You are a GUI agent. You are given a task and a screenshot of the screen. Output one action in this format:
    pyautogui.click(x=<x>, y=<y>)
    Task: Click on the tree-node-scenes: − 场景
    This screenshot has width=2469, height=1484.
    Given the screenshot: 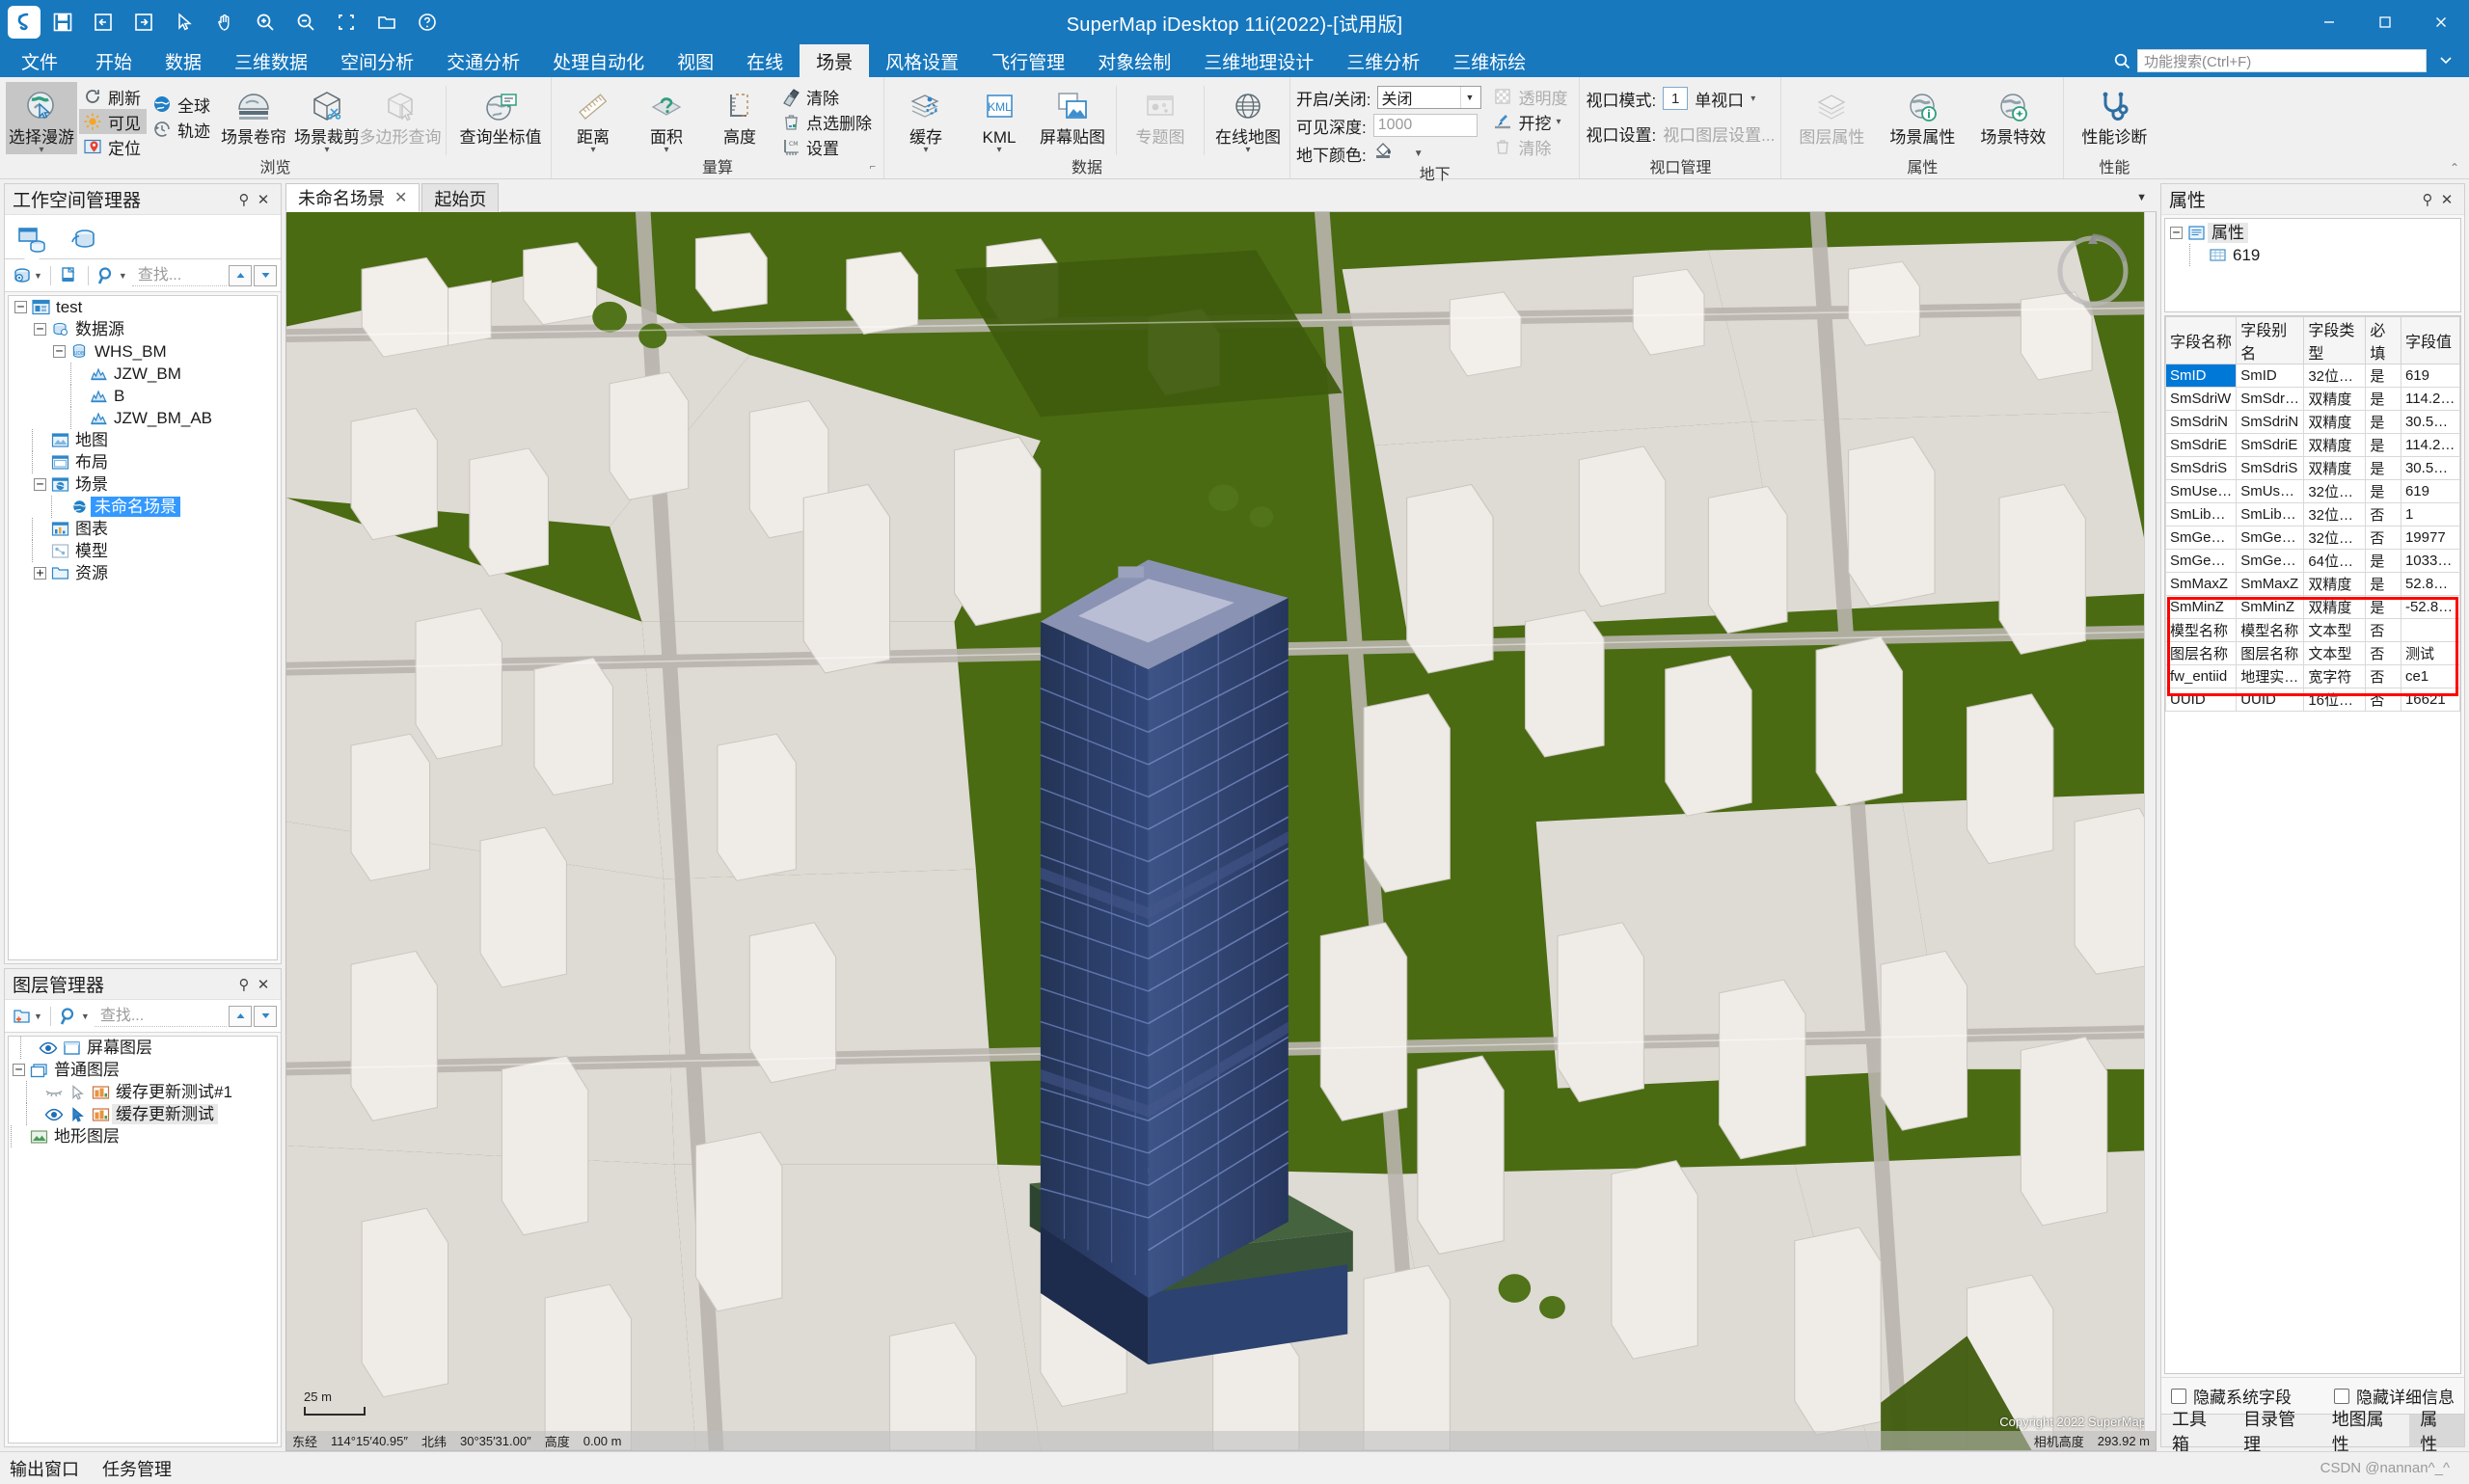 What is the action you would take?
    pyautogui.click(x=143, y=484)
    